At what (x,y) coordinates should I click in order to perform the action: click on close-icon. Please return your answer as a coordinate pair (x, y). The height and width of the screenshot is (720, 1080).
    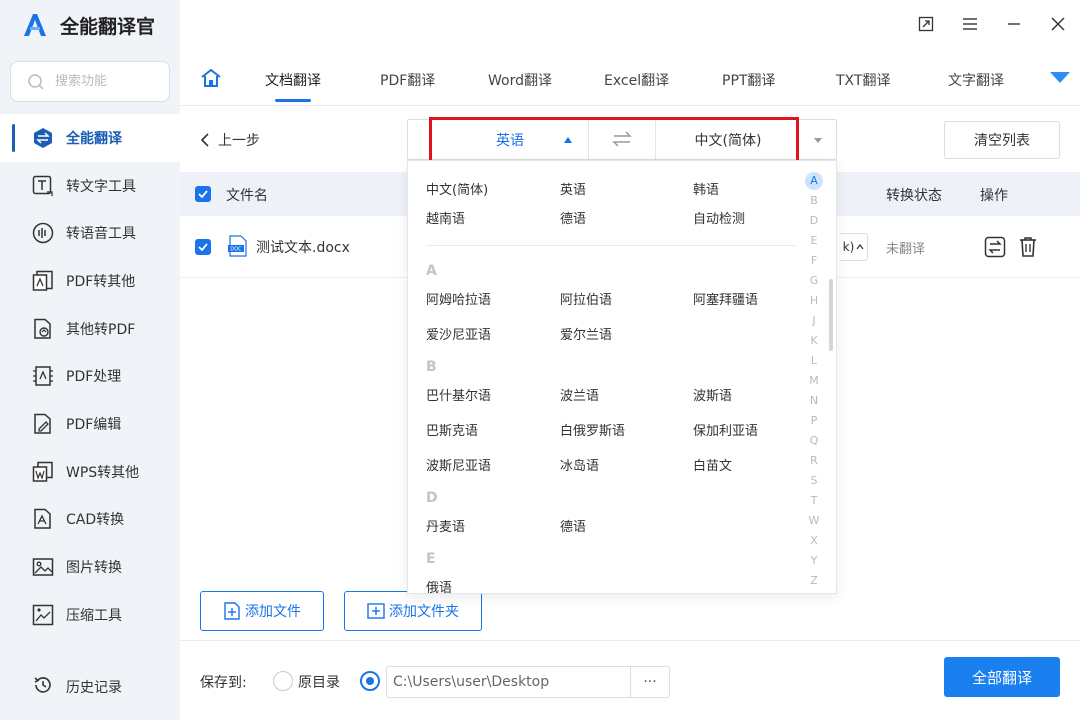
    Looking at the image, I should click on (1058, 24).